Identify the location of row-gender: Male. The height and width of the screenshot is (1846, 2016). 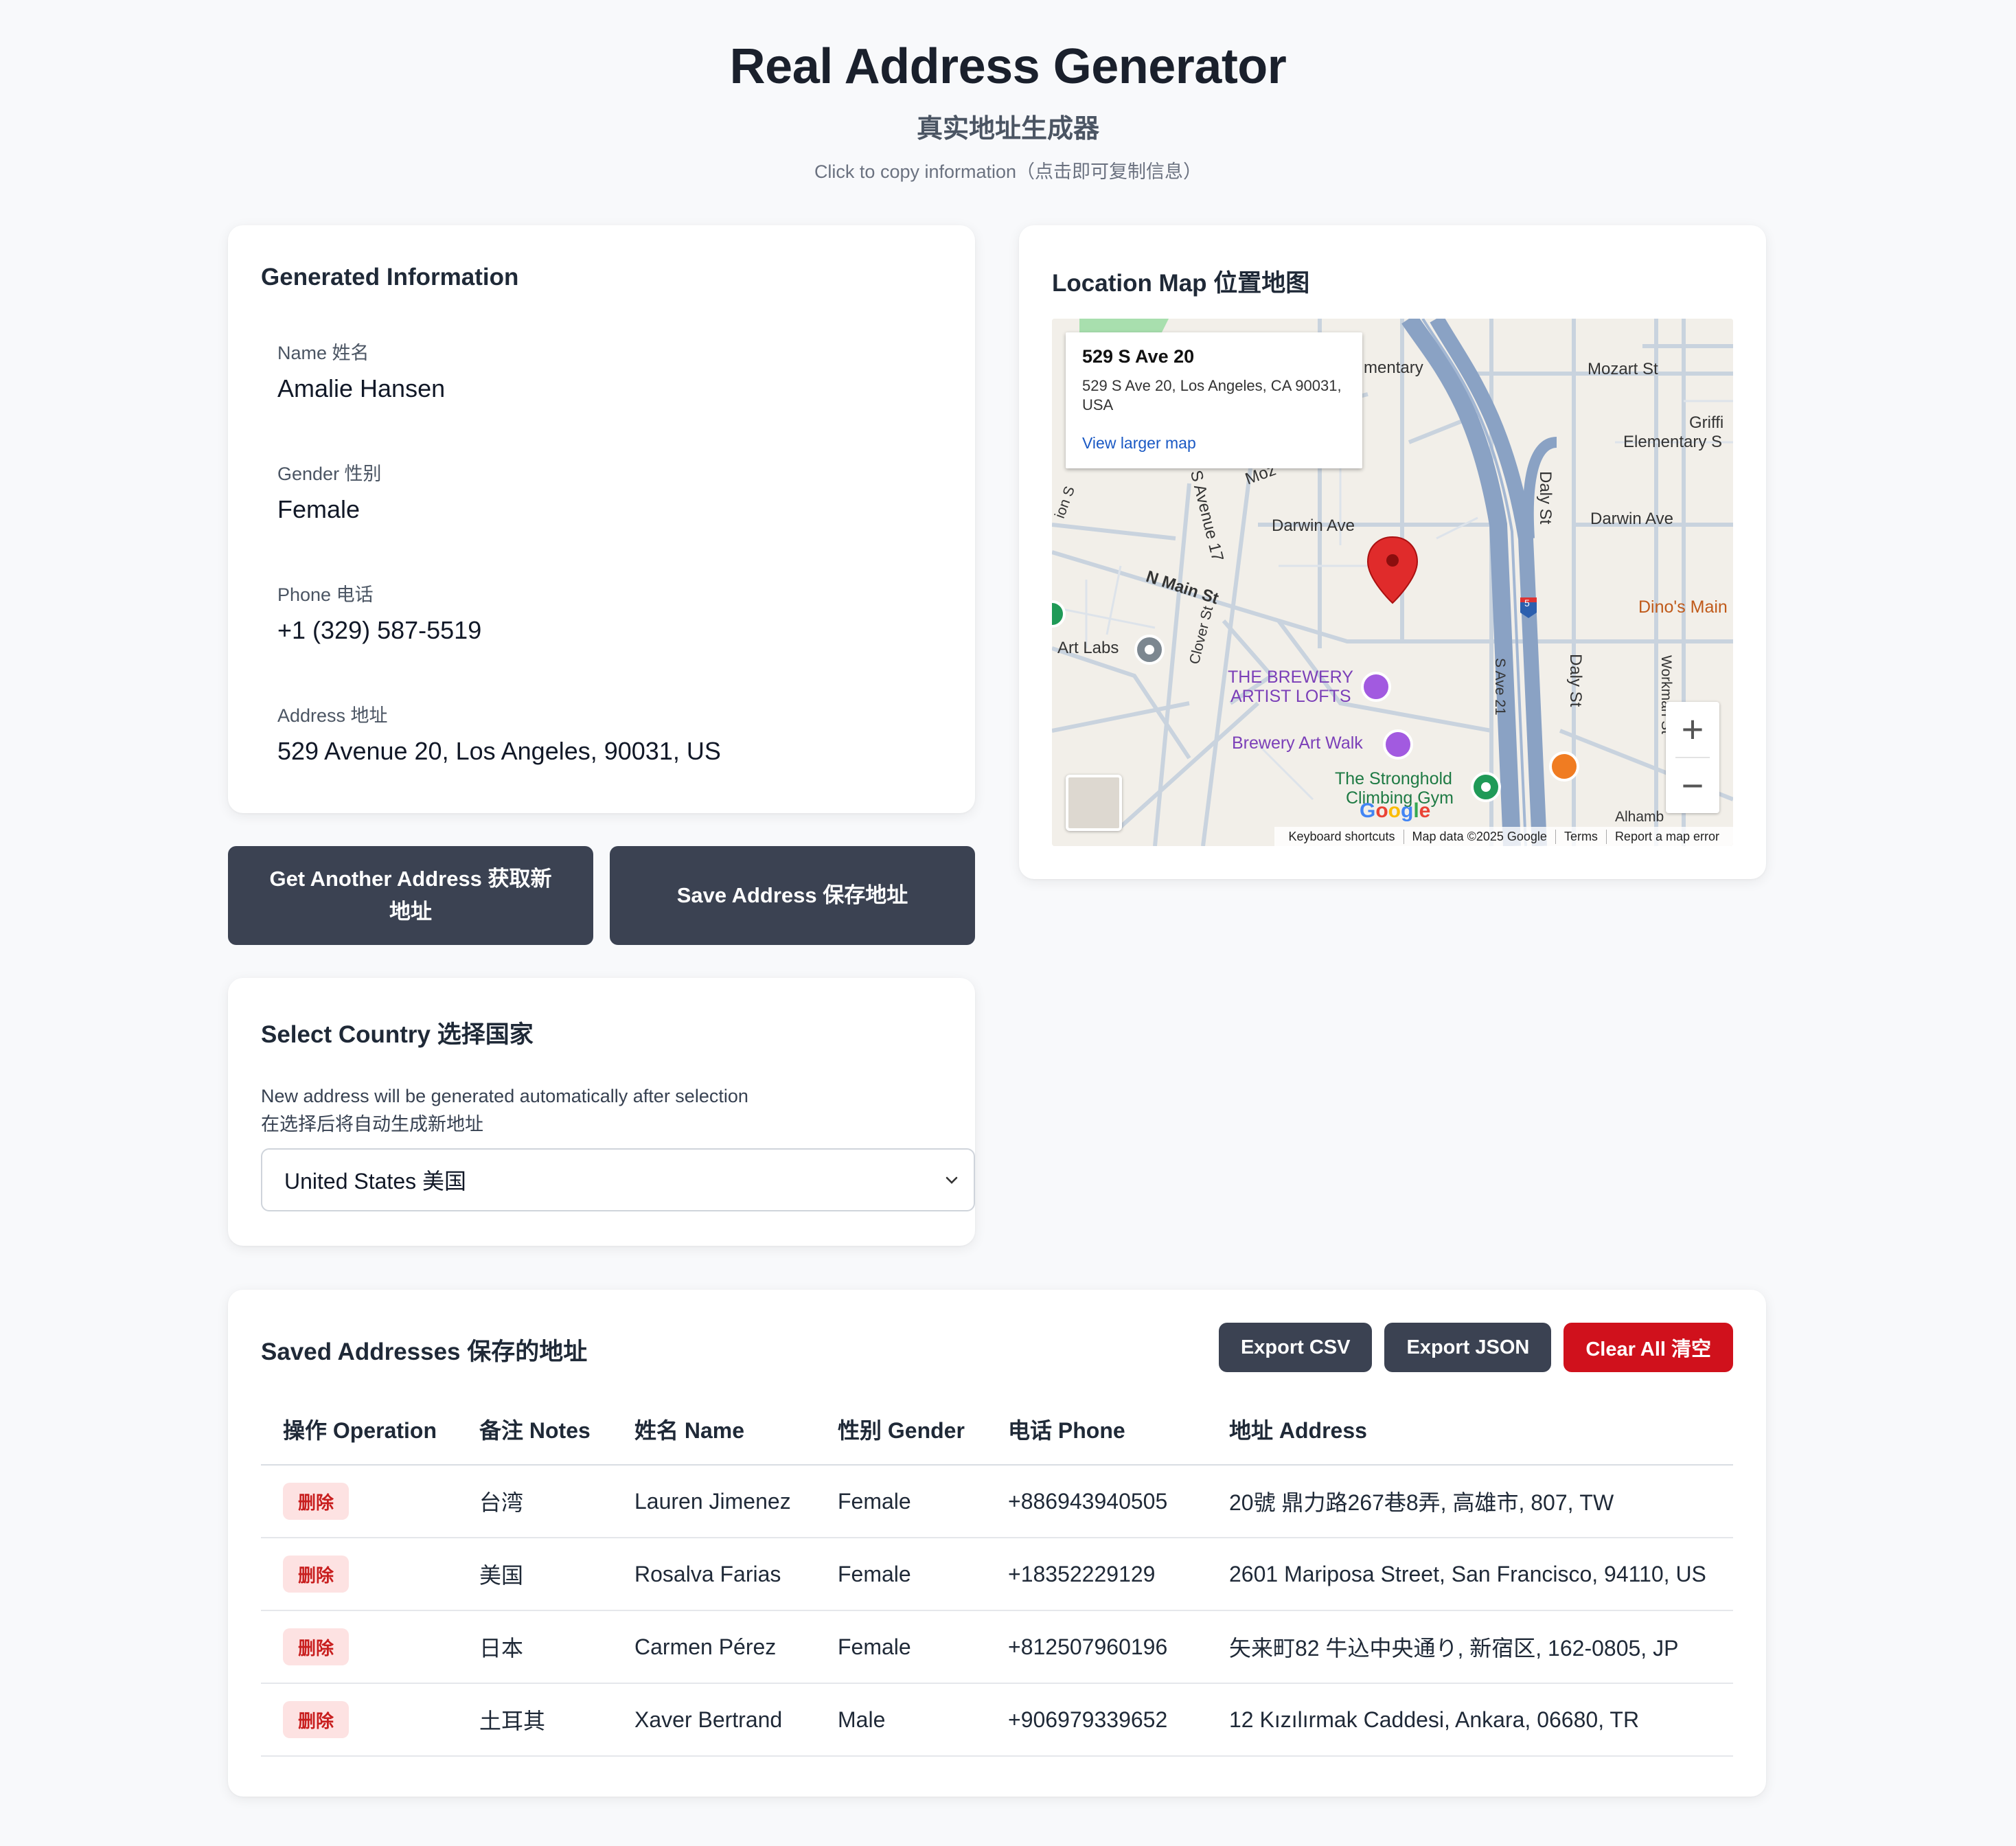
(862, 1719).